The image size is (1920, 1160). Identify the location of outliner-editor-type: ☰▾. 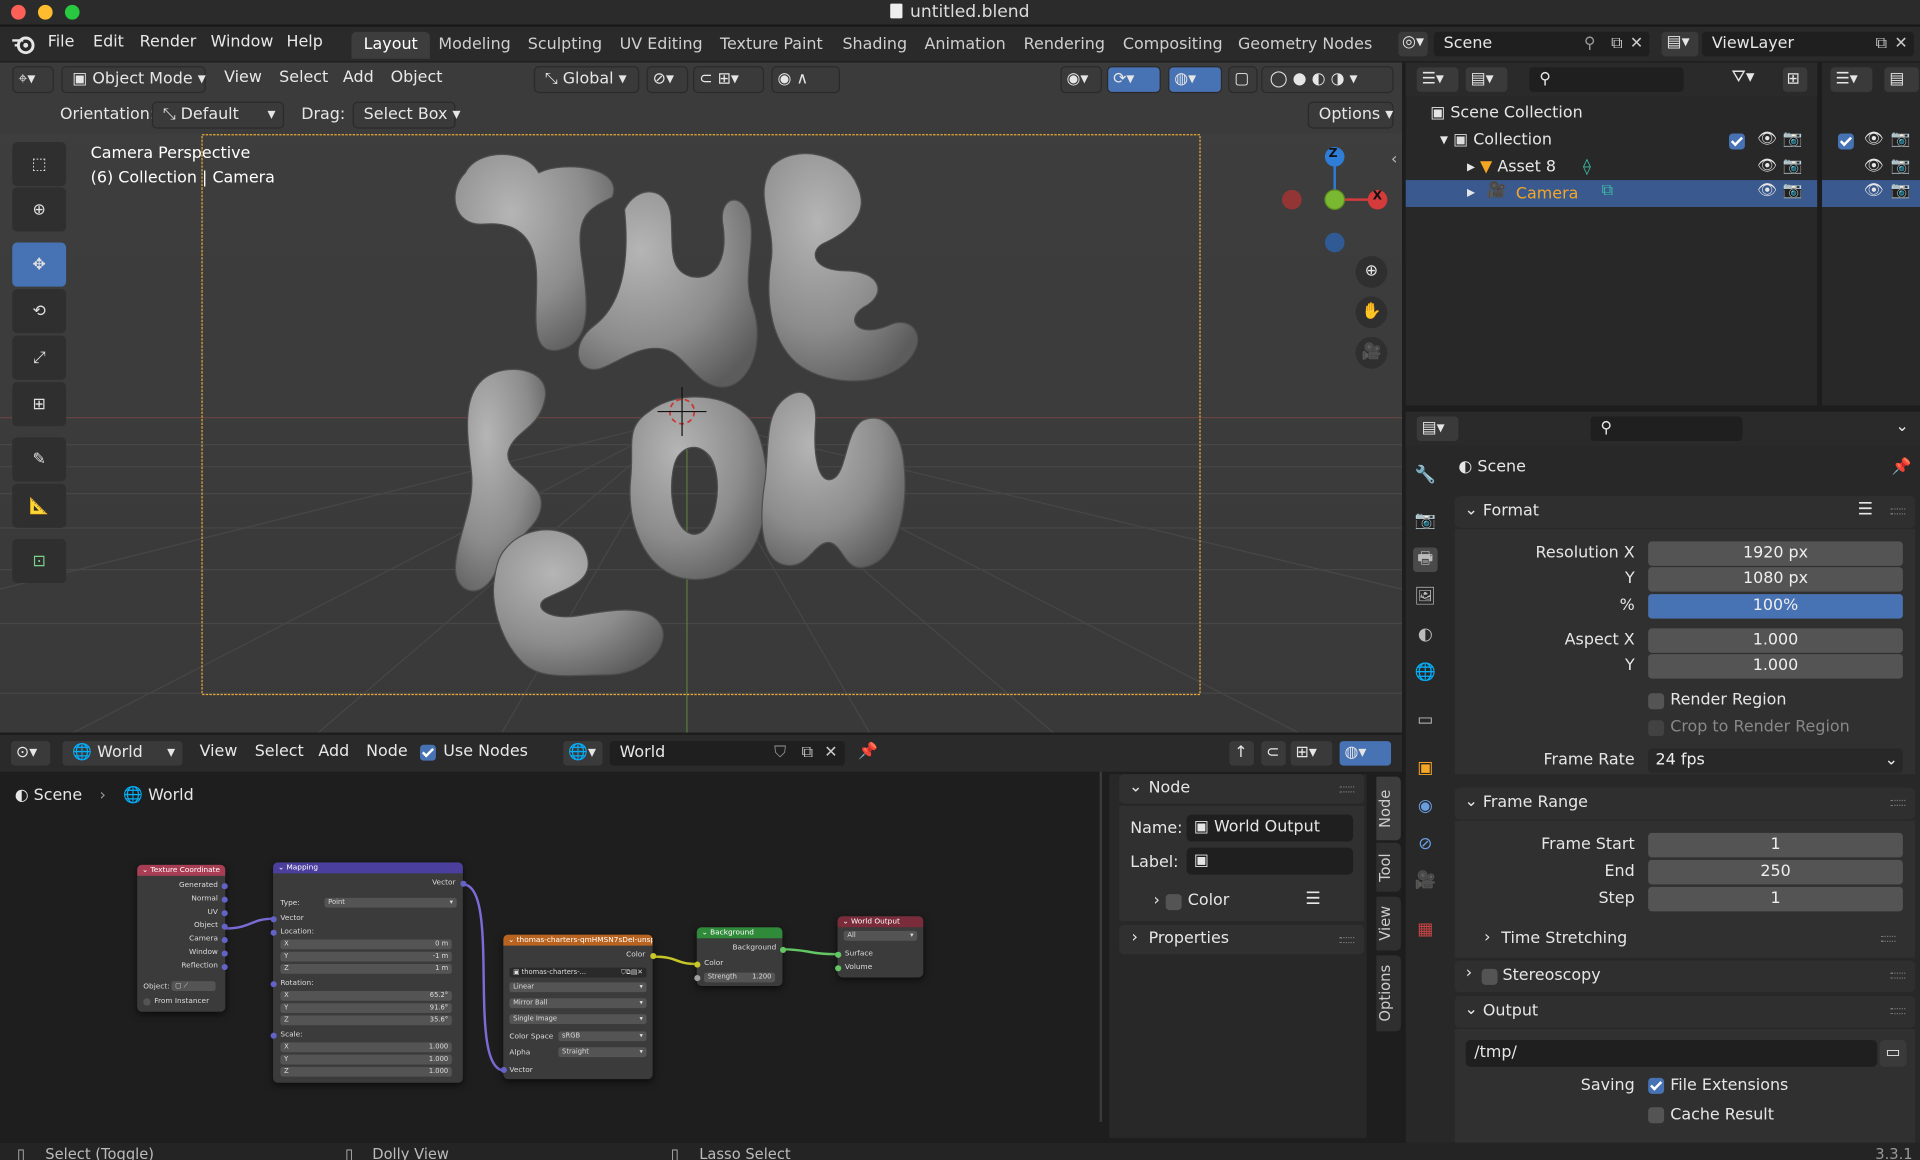
(1437, 80).